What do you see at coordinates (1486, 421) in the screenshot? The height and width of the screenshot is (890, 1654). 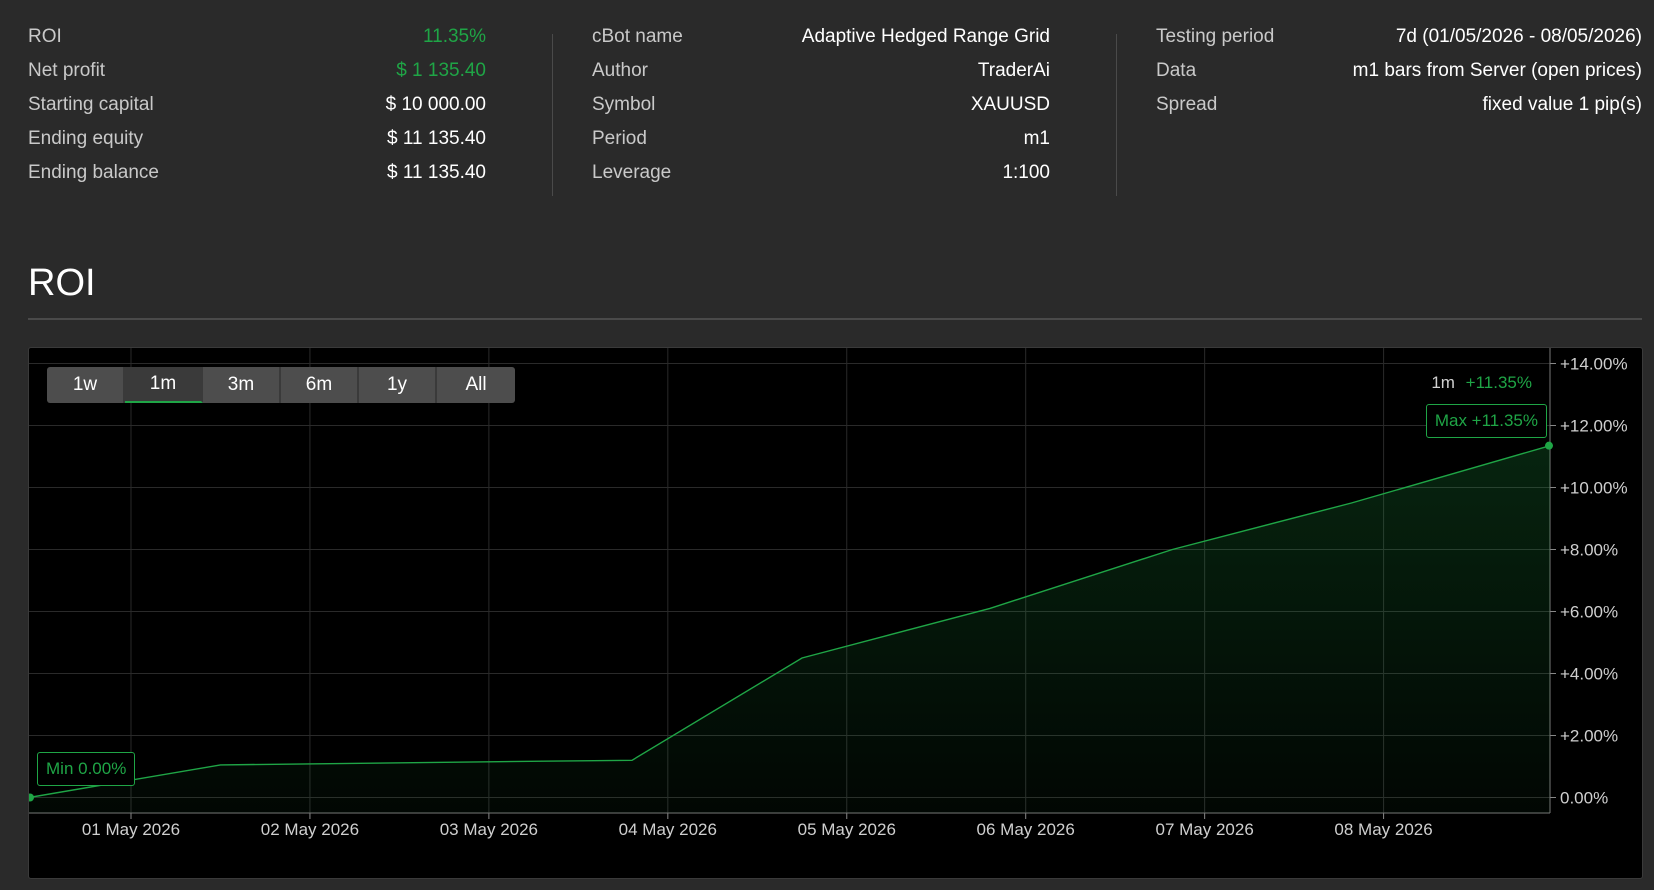 I see `max-tag: Max +11.35%` at bounding box center [1486, 421].